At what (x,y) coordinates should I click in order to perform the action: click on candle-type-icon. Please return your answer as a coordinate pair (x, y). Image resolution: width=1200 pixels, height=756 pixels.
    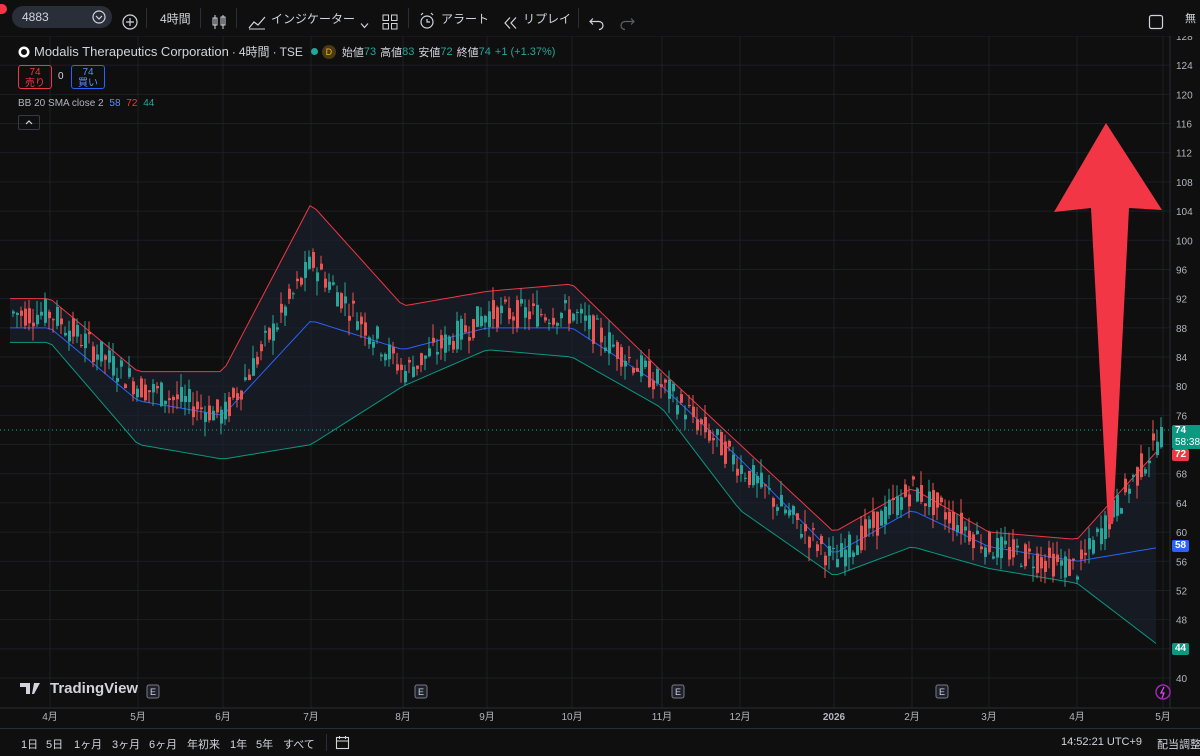
    Looking at the image, I should click on (219, 22).